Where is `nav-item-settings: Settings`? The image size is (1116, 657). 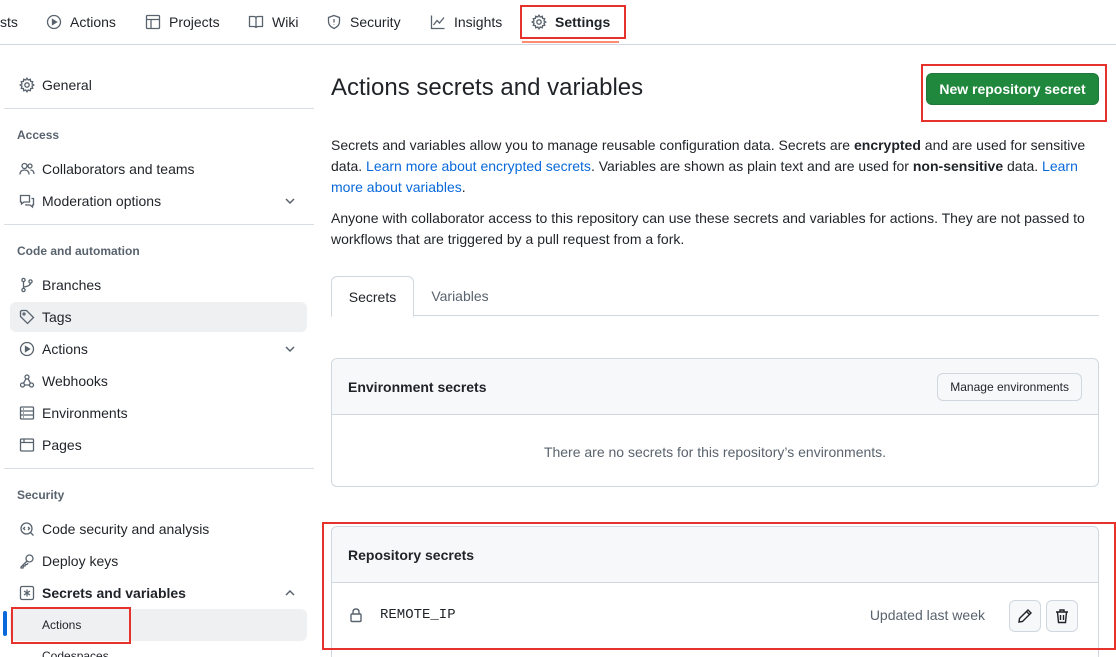 nav-item-settings: Settings is located at coordinates (570, 22).